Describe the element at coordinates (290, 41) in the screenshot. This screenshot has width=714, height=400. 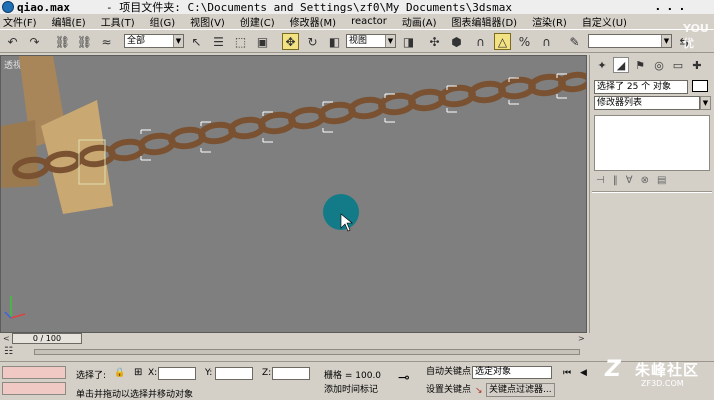
I see `select-and-move-icon: ✥` at that location.